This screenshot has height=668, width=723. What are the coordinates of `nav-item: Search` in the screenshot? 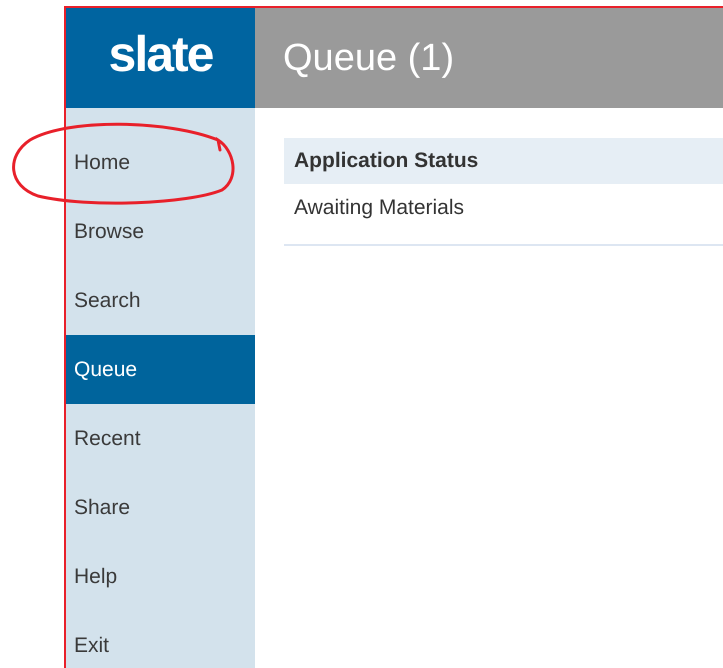 It's located at (160, 300).